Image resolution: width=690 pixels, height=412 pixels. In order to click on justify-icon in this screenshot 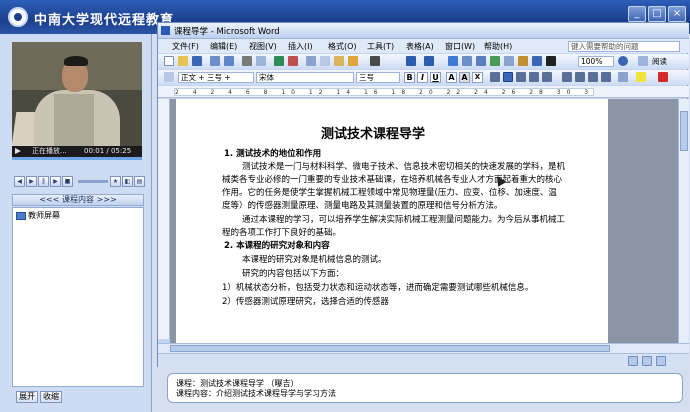, I will do `click(534, 77)`.